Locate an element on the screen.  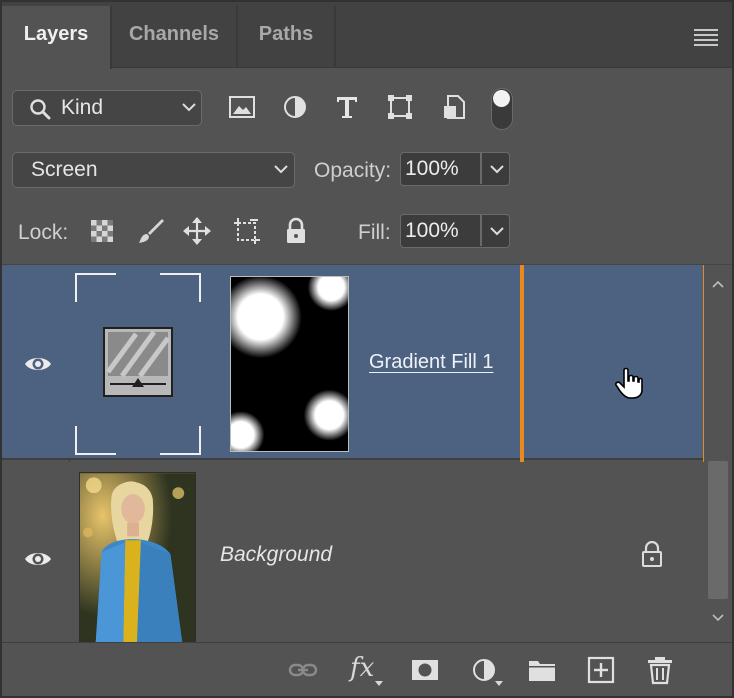
tab-channels: Channels is located at coordinates (175, 37).